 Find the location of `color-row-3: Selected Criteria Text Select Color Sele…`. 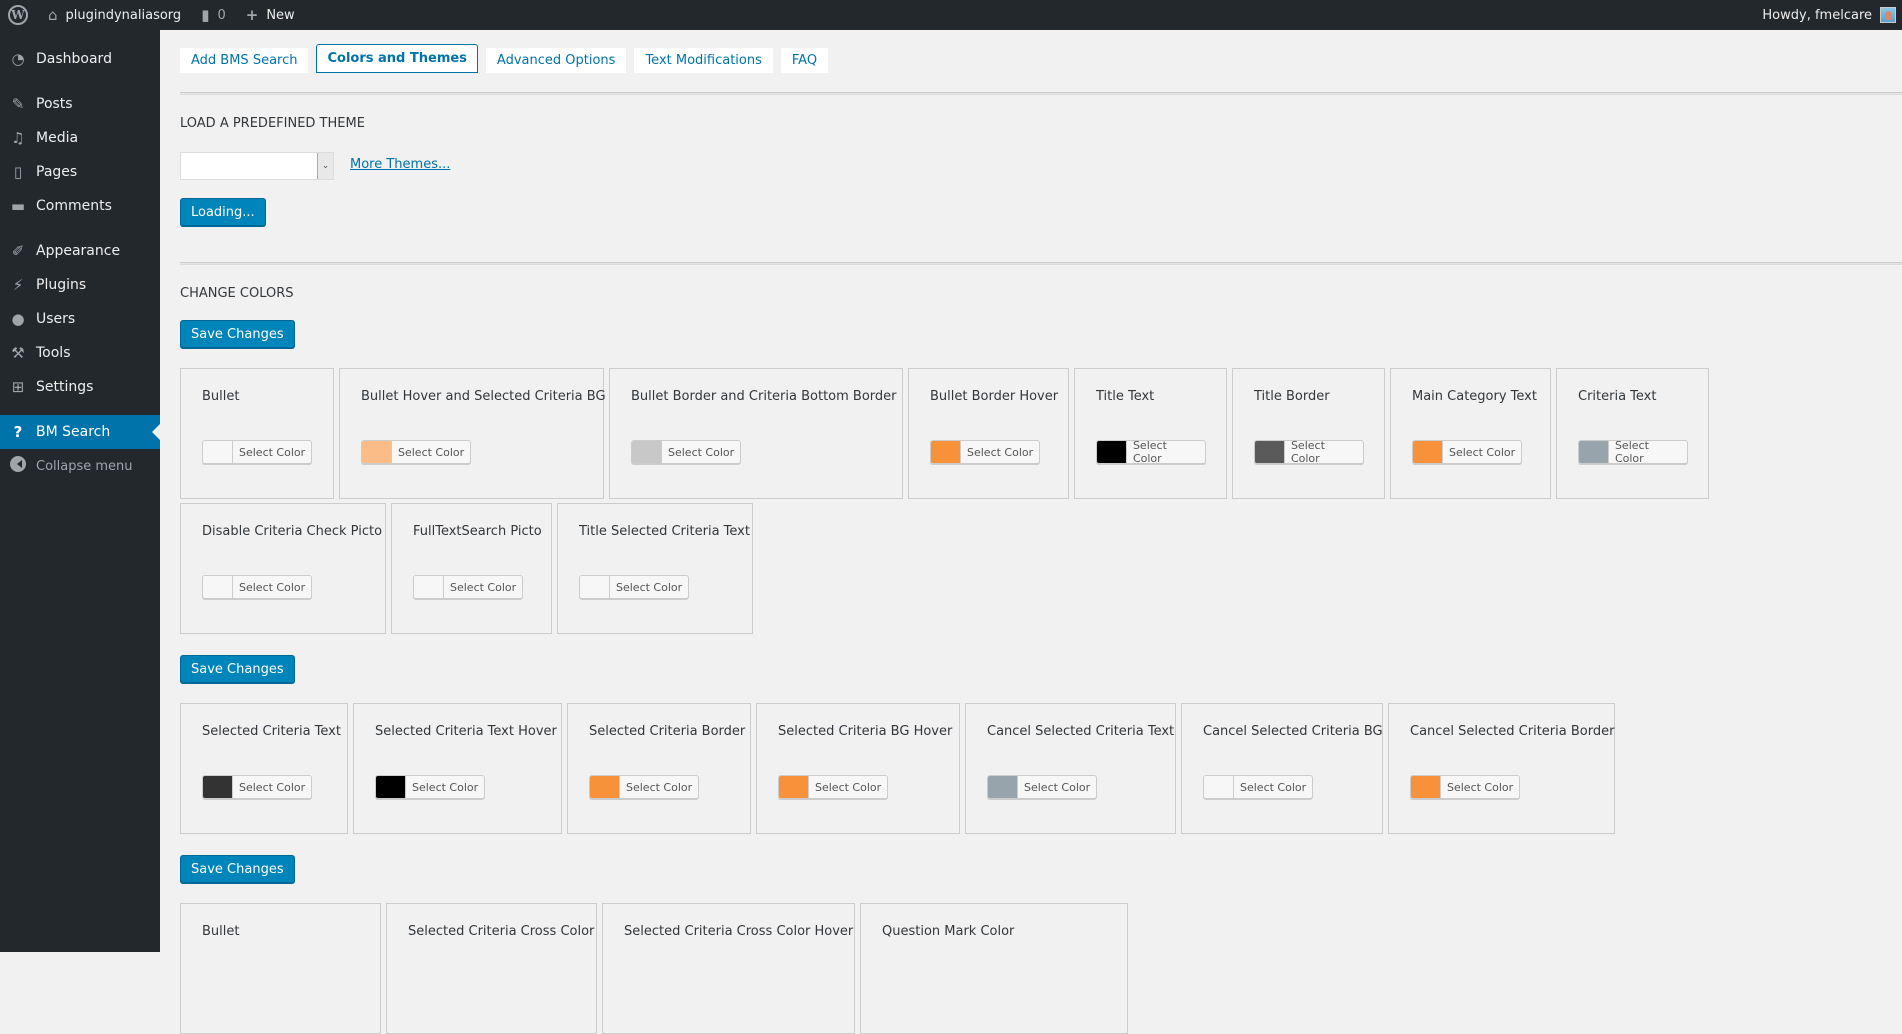

color-row-3: Selected Criteria Text Select Color Sele… is located at coordinates (900, 768).